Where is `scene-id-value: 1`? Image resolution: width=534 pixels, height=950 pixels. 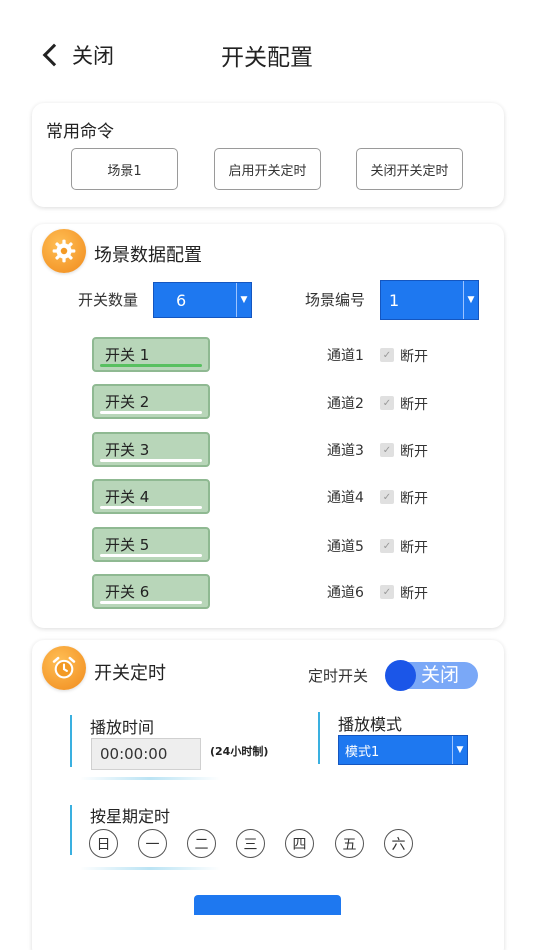
scene-id-value: 1 is located at coordinates (394, 300).